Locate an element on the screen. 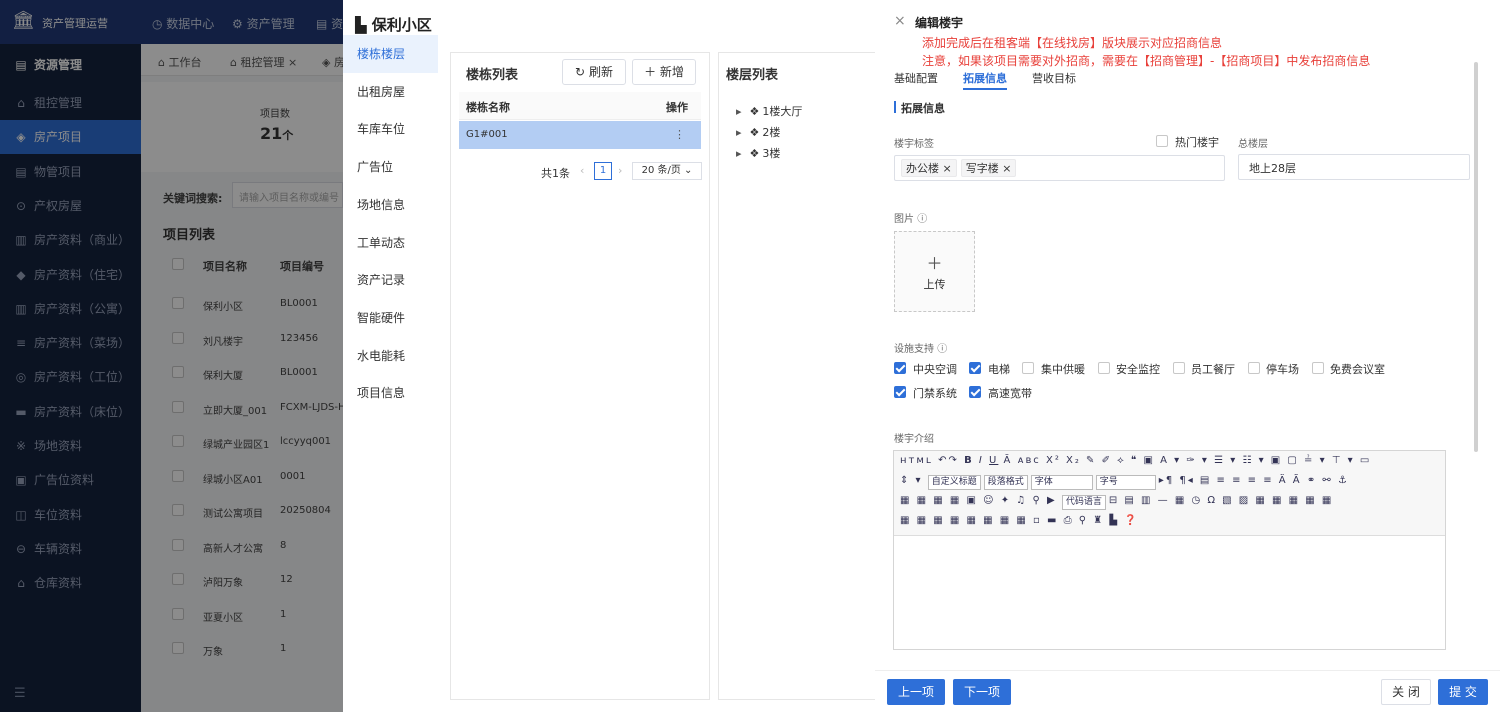 The height and width of the screenshot is (712, 1500). add-building-button: ＋ 新增 is located at coordinates (664, 72).